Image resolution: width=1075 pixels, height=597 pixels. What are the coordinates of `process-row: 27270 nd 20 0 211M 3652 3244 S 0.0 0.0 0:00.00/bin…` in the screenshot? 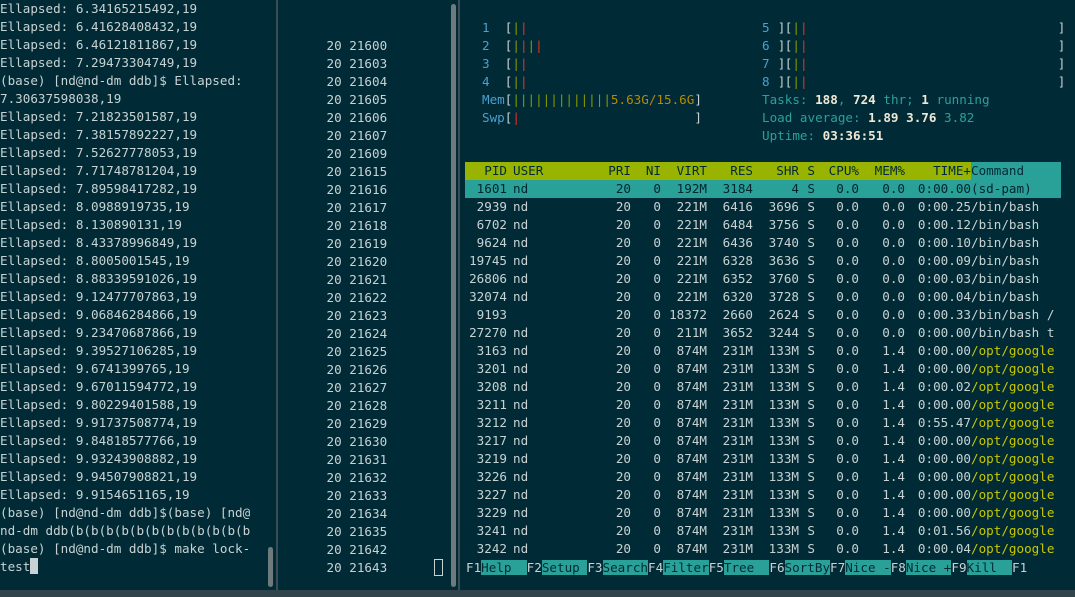 It's located at (763, 333).